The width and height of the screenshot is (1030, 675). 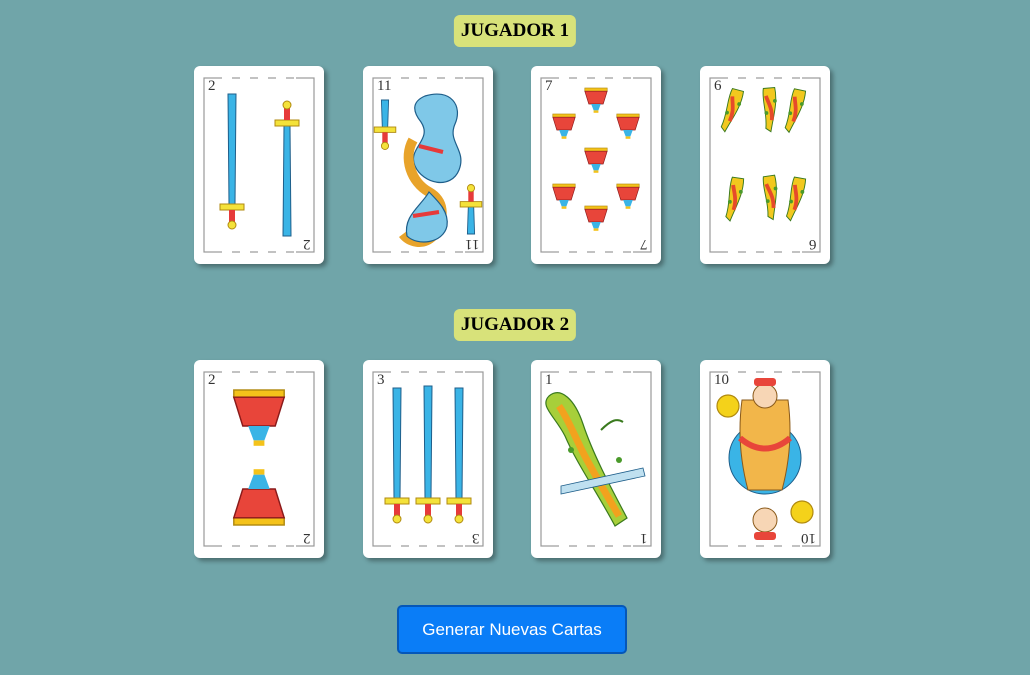 I want to click on card: 3 3, so click(x=428, y=459).